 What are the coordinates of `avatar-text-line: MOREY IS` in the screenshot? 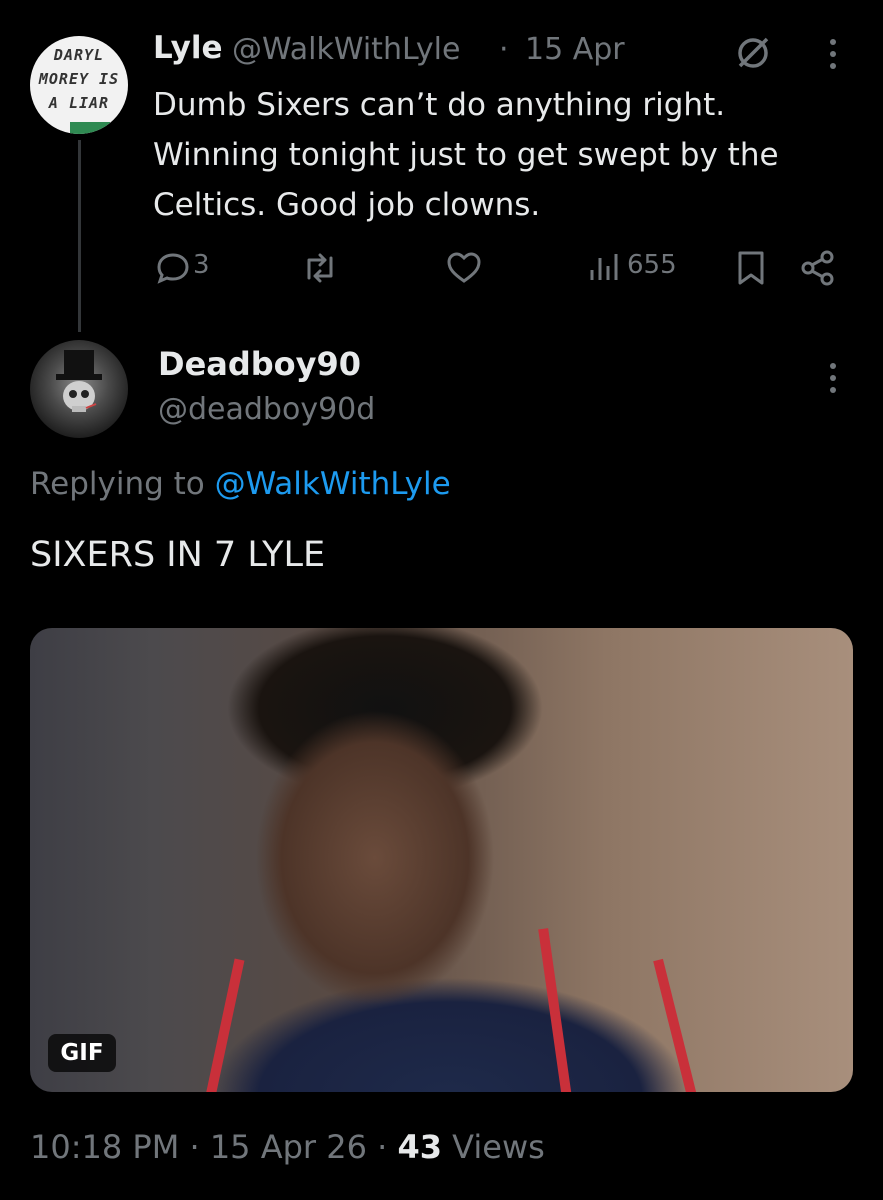 It's located at (79, 79).